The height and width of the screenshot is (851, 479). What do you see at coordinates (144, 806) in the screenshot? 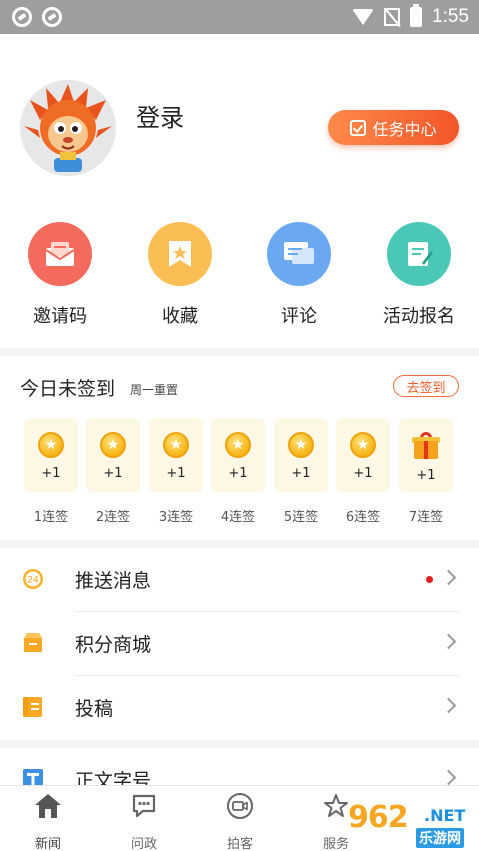
I see `chat-icon` at bounding box center [144, 806].